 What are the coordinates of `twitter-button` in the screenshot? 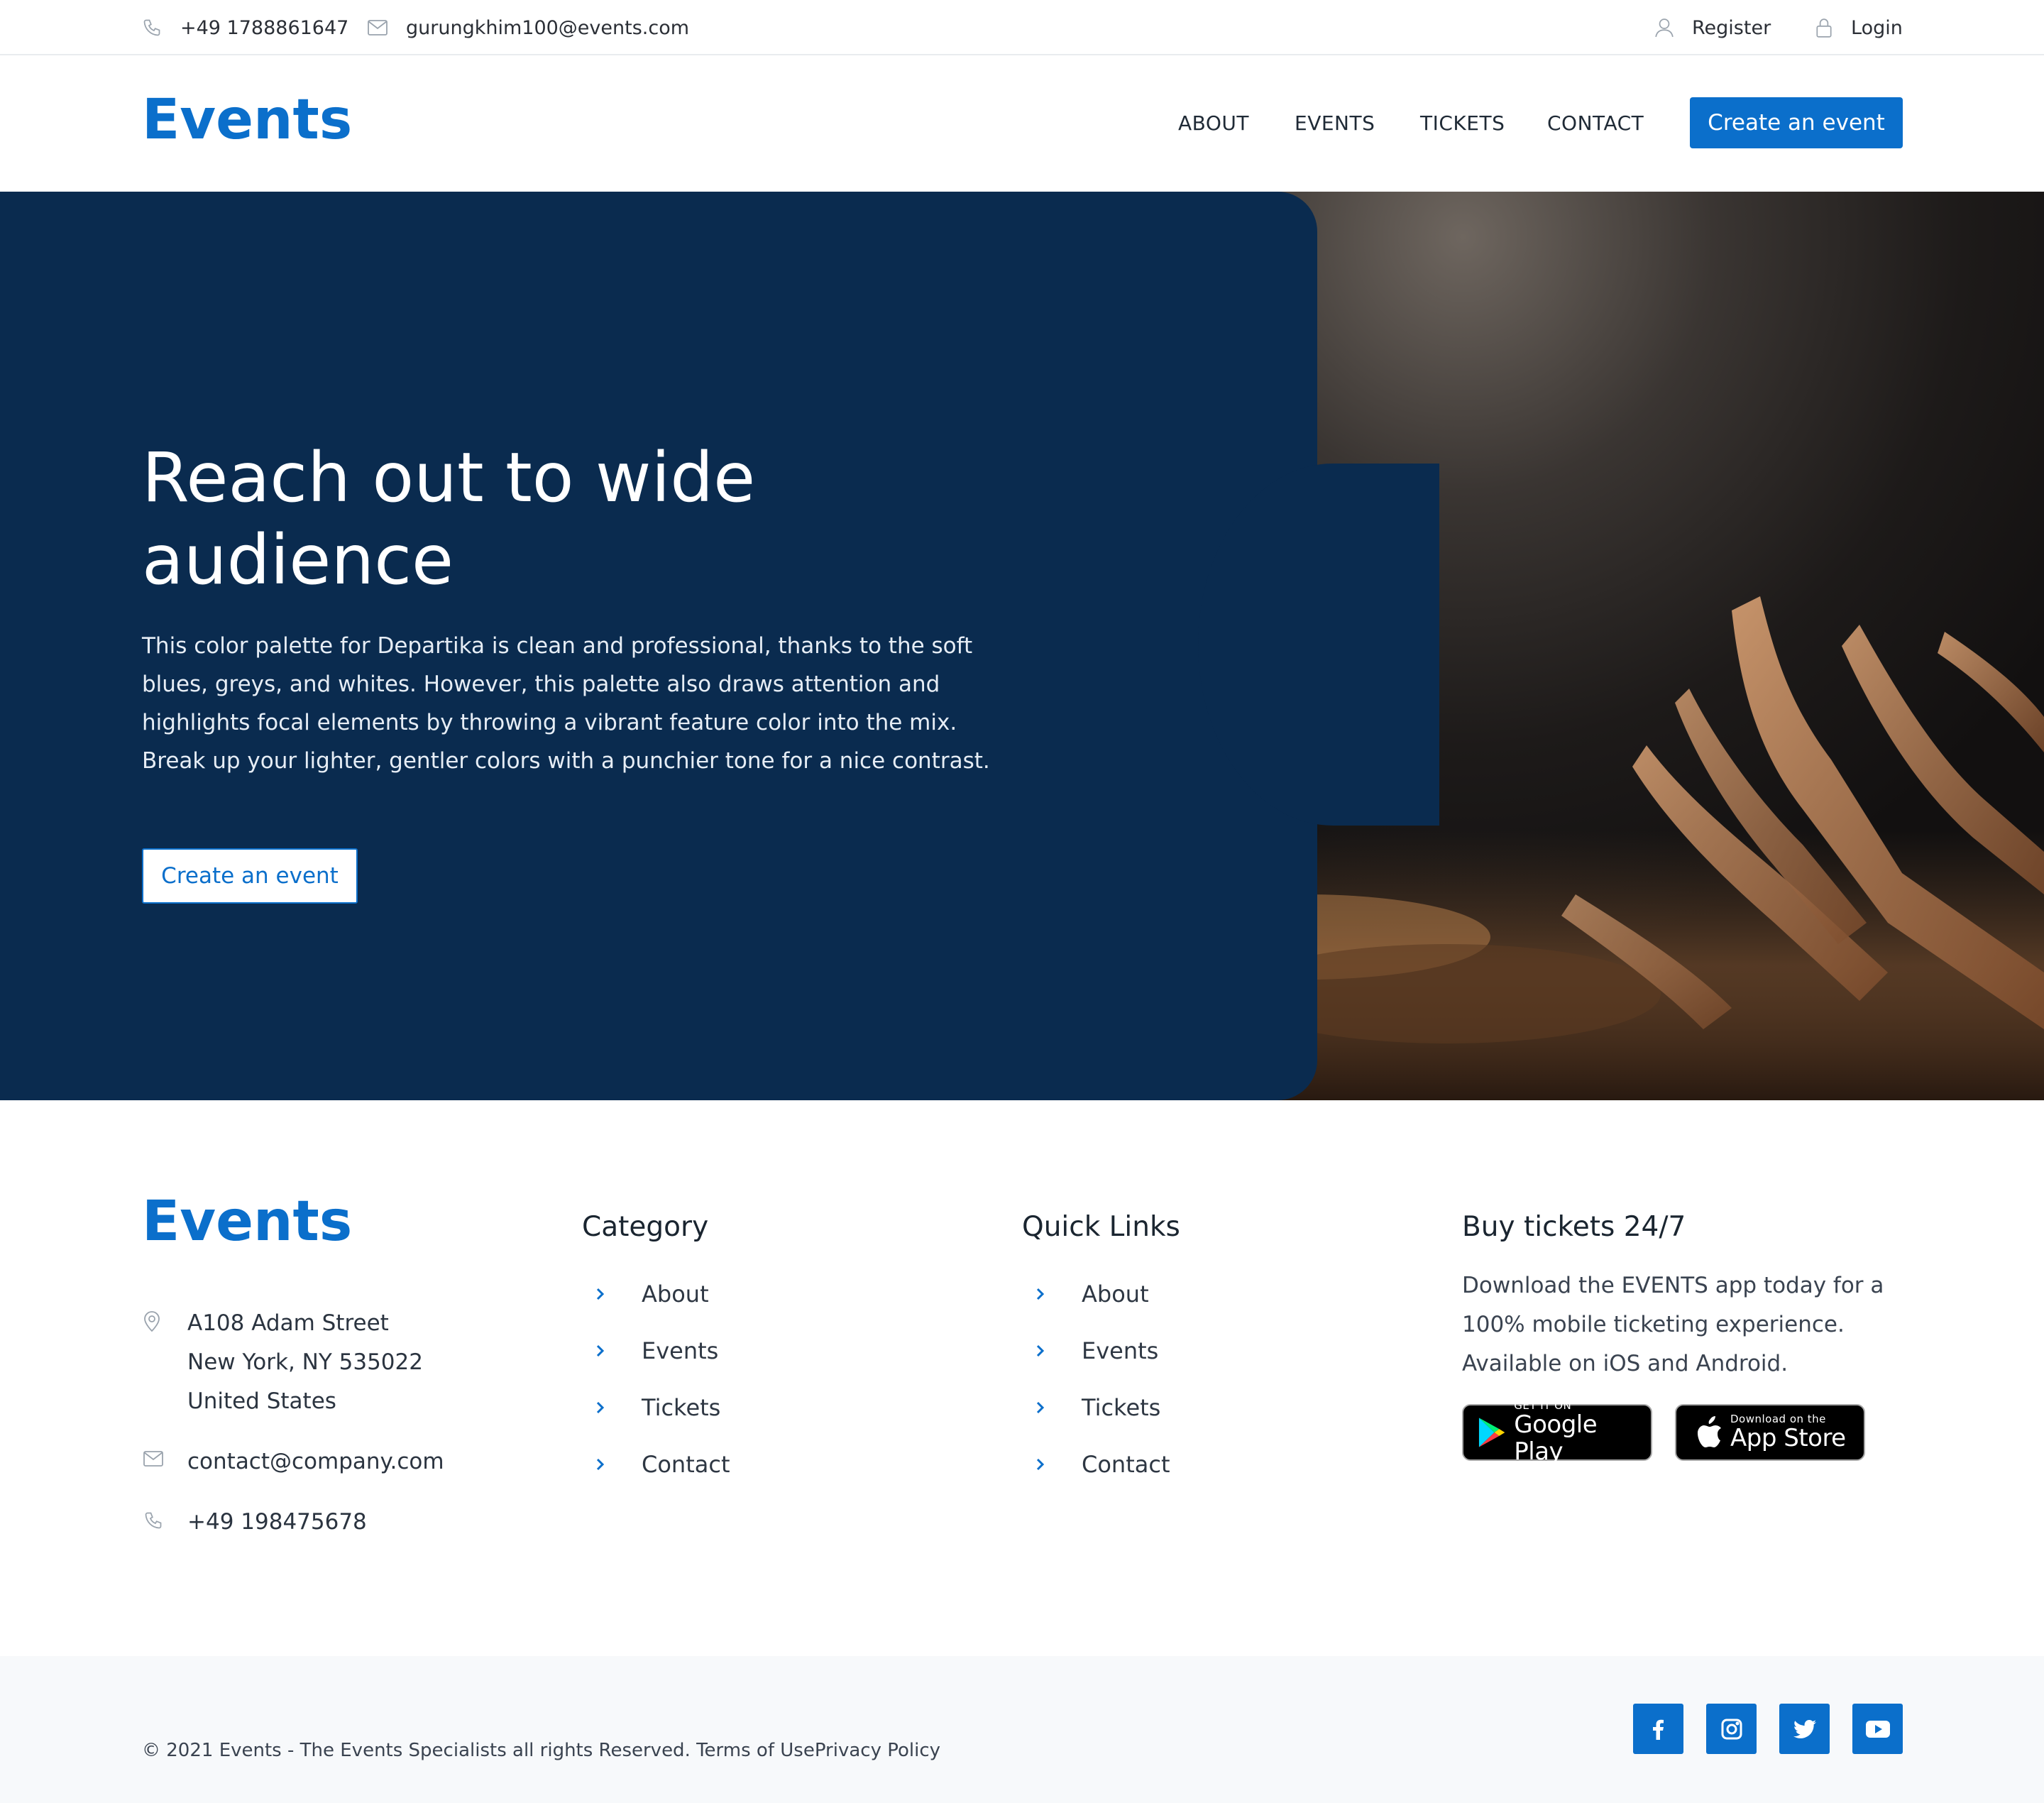 It's located at (1804, 1729).